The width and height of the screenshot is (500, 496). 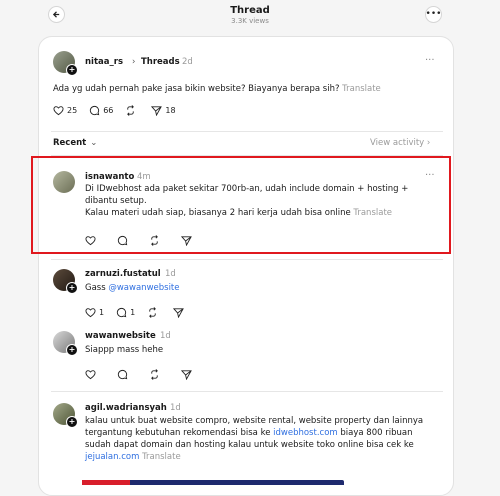 What do you see at coordinates (123, 274) in the screenshot?
I see `reply-username: zarnuzi.fustatul` at bounding box center [123, 274].